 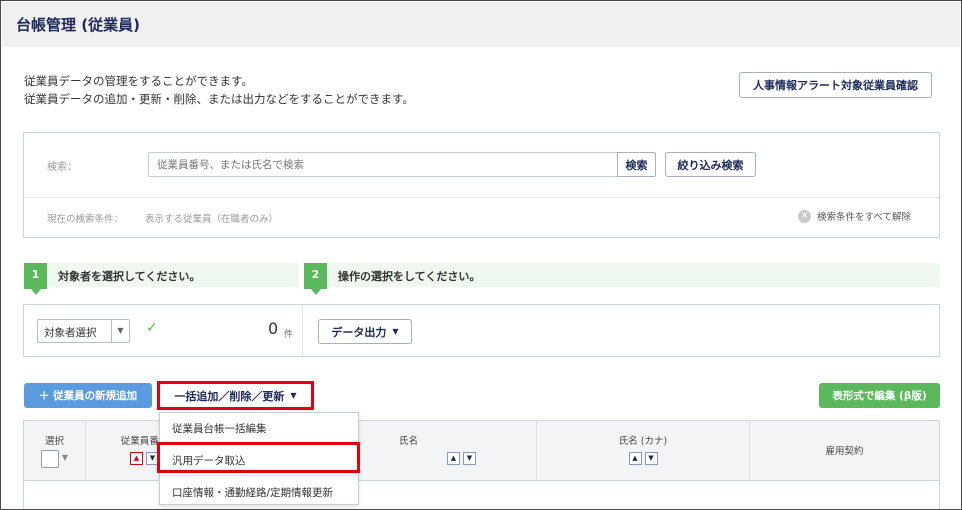 I want to click on step-1-bar: 1 対象者を選択してください。, so click(x=161, y=279).